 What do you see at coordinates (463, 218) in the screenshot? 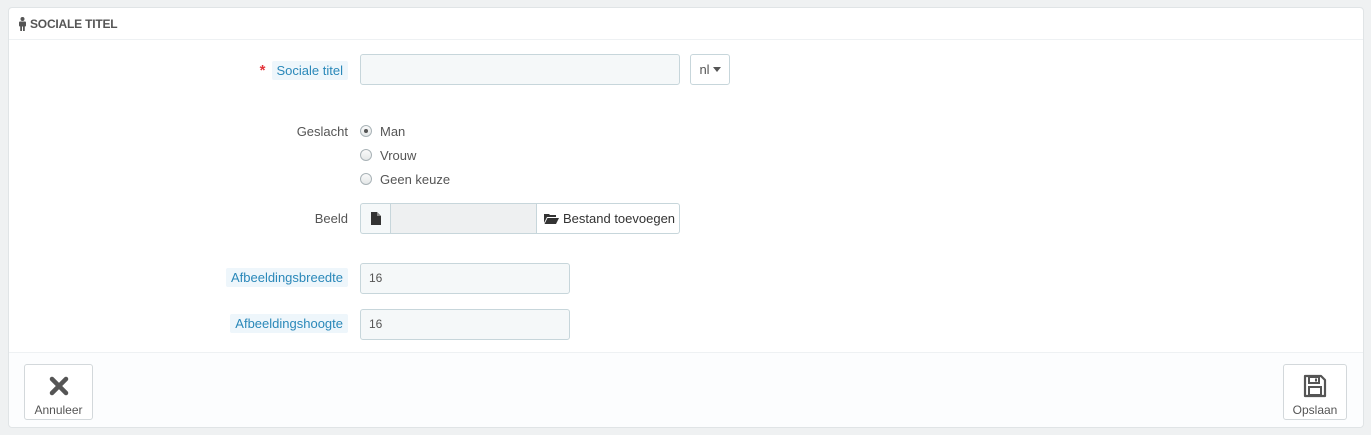
I see `file-name-field` at bounding box center [463, 218].